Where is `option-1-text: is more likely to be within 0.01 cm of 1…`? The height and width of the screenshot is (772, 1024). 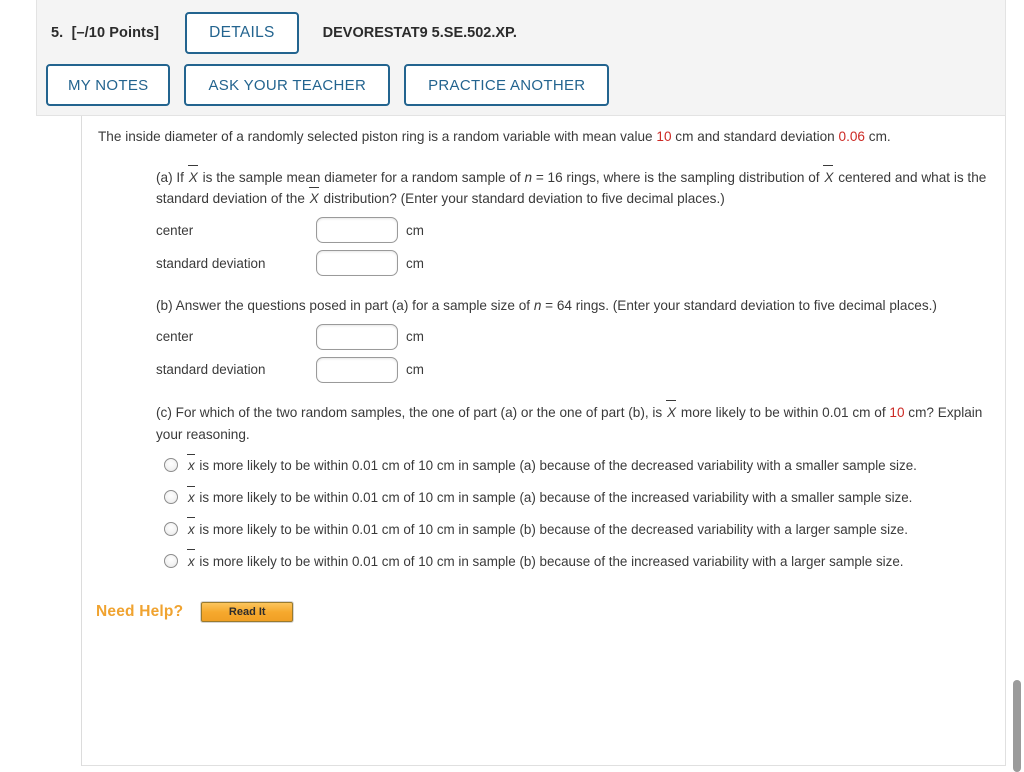 option-1-text: is more likely to be within 0.01 cm of 1… is located at coordinates (556, 466).